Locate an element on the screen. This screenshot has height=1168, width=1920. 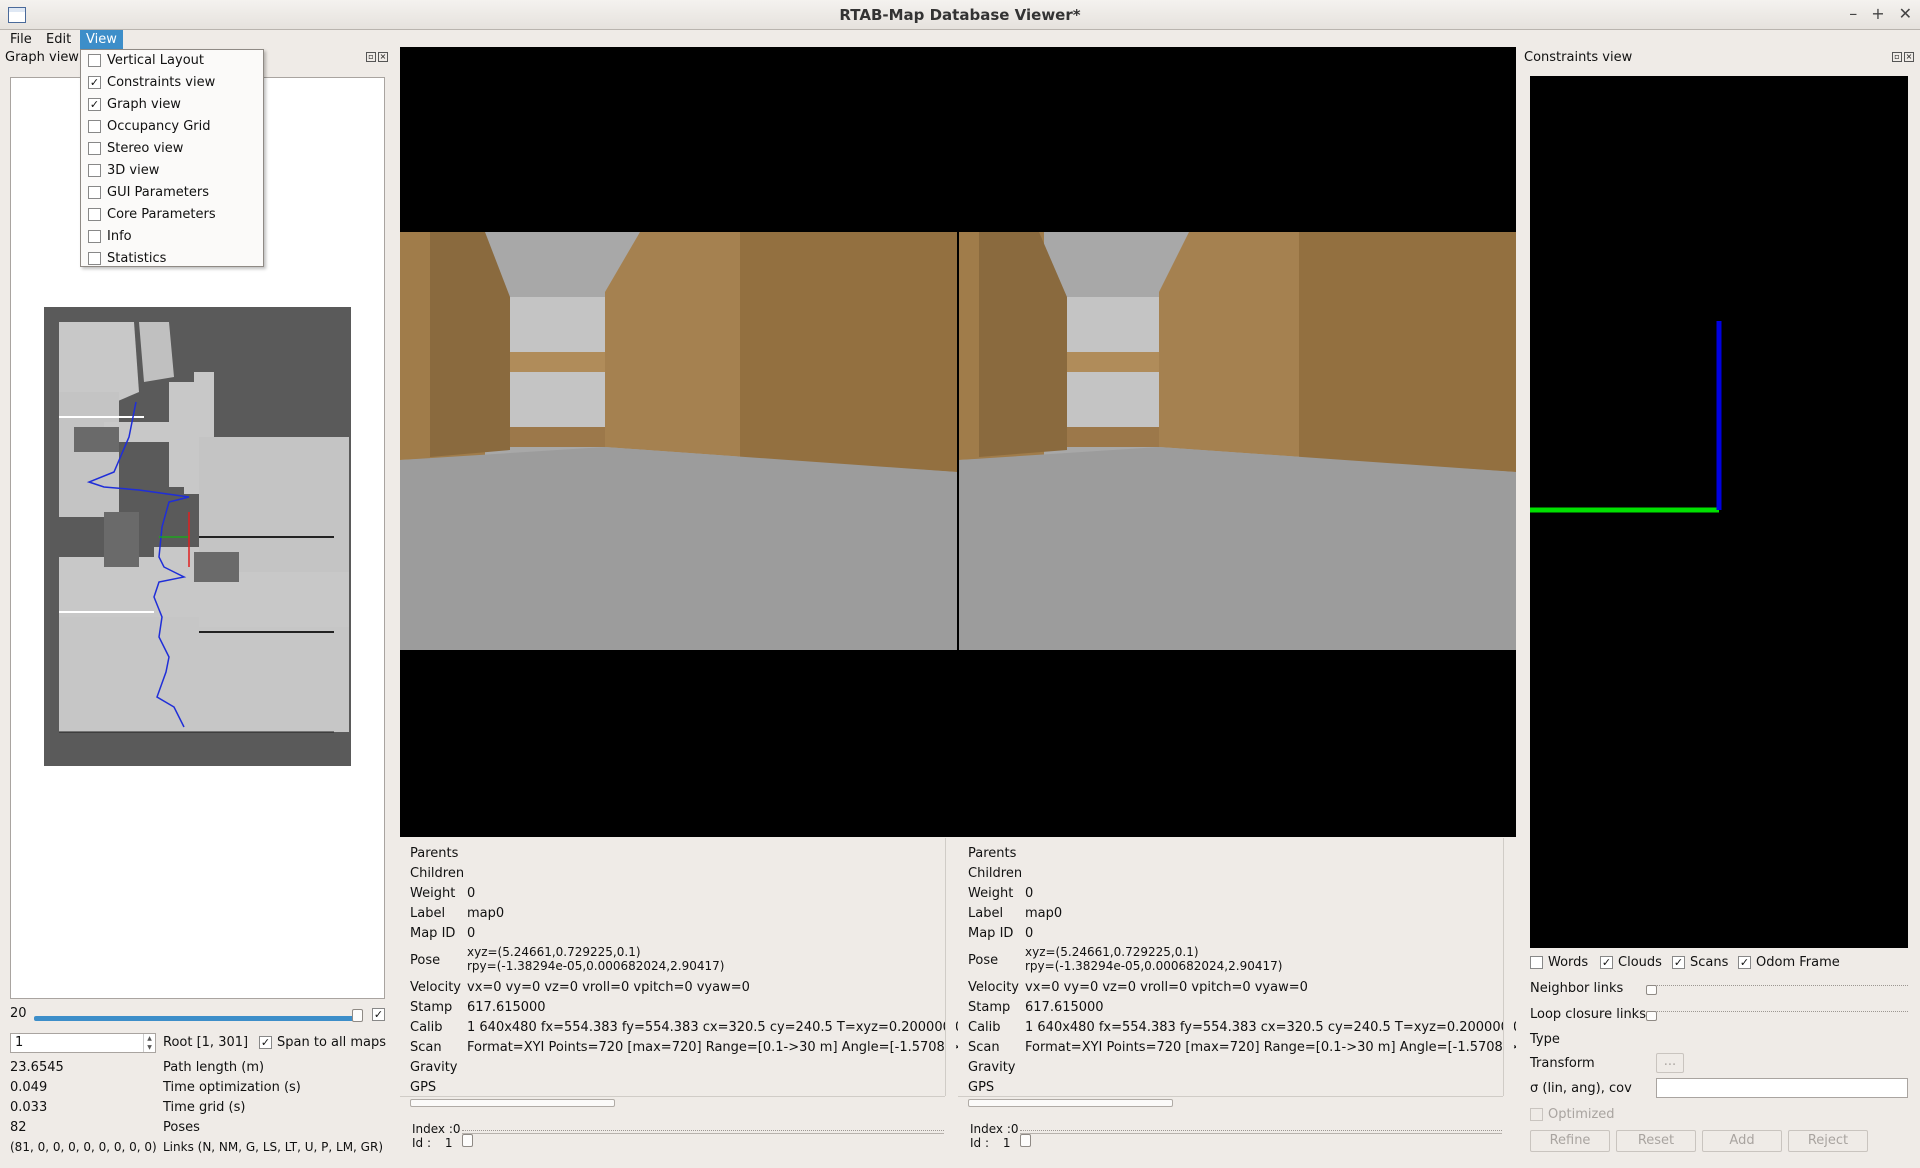
field-value: rpy=(-1.38294e-05,0.000682024,2.90417) is located at coordinates (1154, 966).